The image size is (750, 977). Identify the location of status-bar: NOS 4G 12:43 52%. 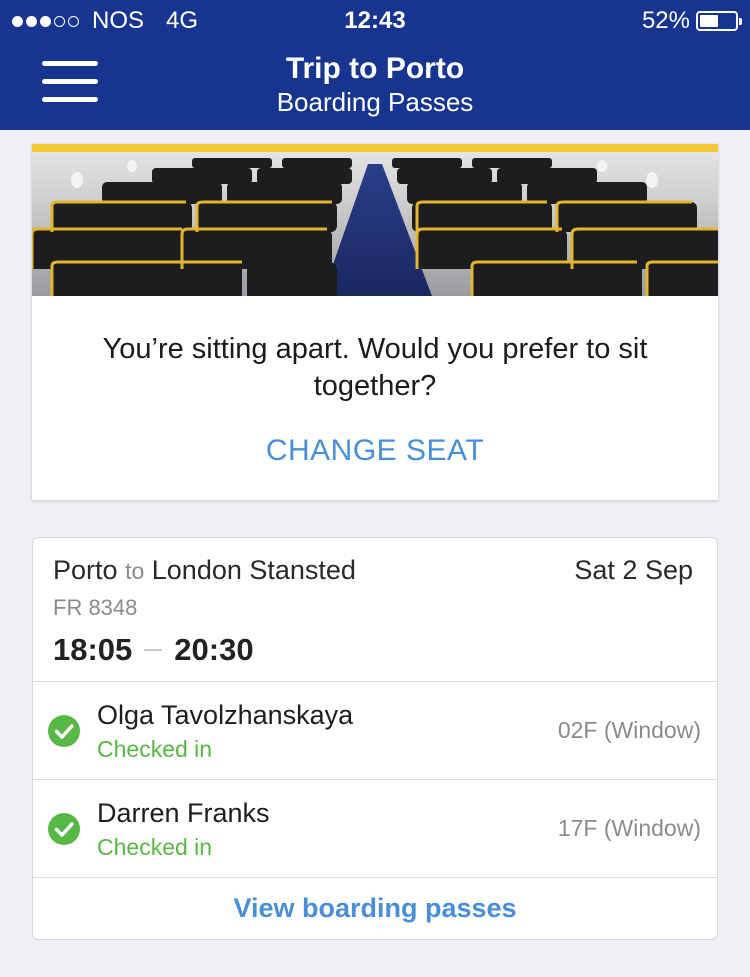
(375, 20).